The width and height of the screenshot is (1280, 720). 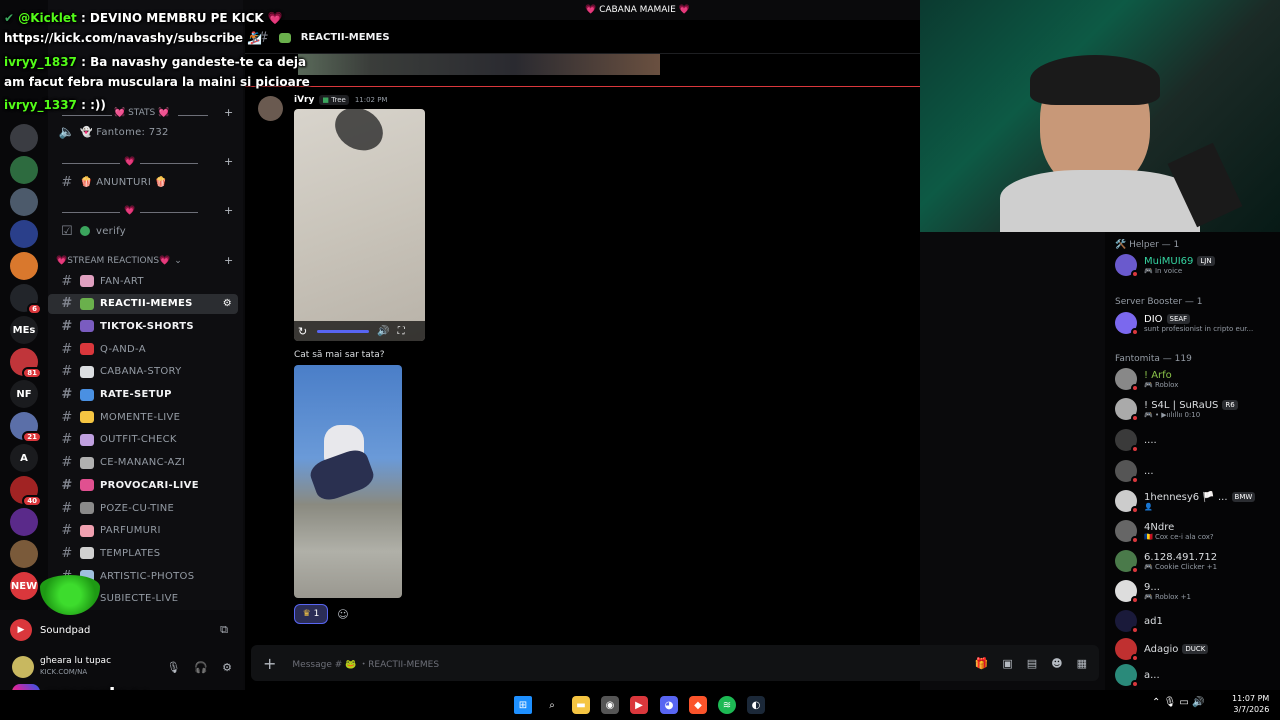 I want to click on gear-icon: ⚙, so click(x=227, y=667).